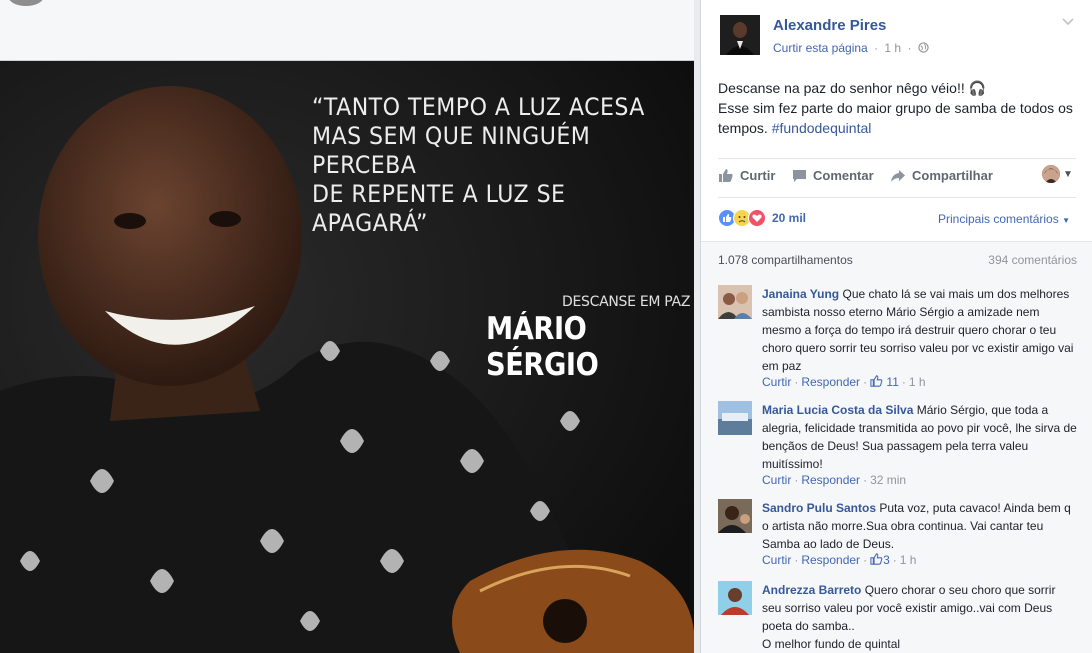  I want to click on speech-bubble-icon, so click(799, 176).